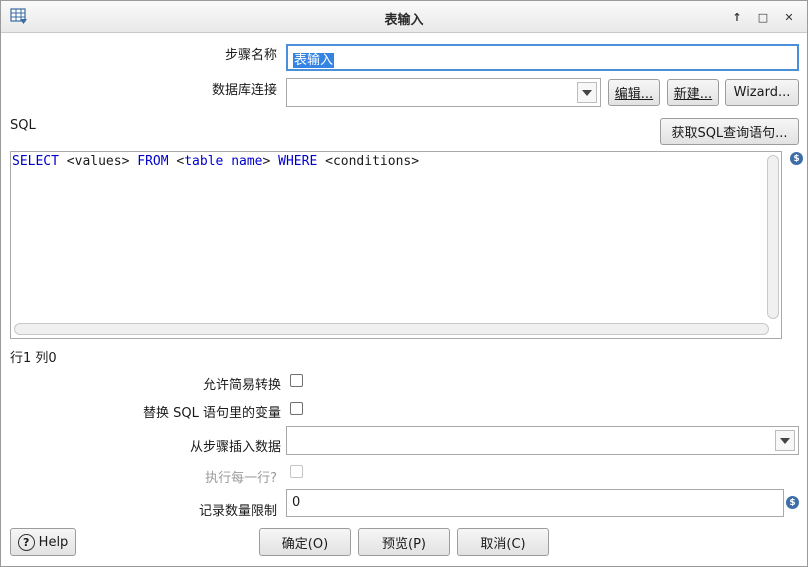 Image resolution: width=808 pixels, height=567 pixels. I want to click on sql-token: <, so click(176, 161).